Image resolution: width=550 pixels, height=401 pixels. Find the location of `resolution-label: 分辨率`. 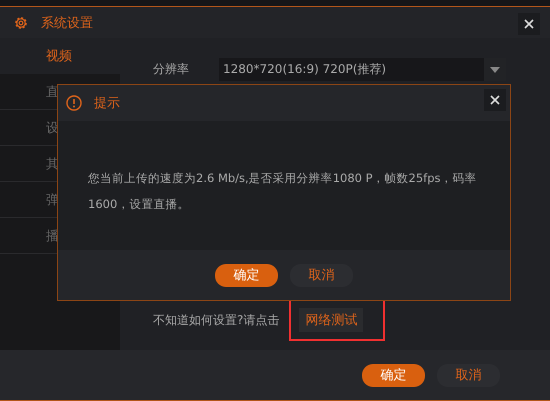

resolution-label: 分辨率 is located at coordinates (171, 69).